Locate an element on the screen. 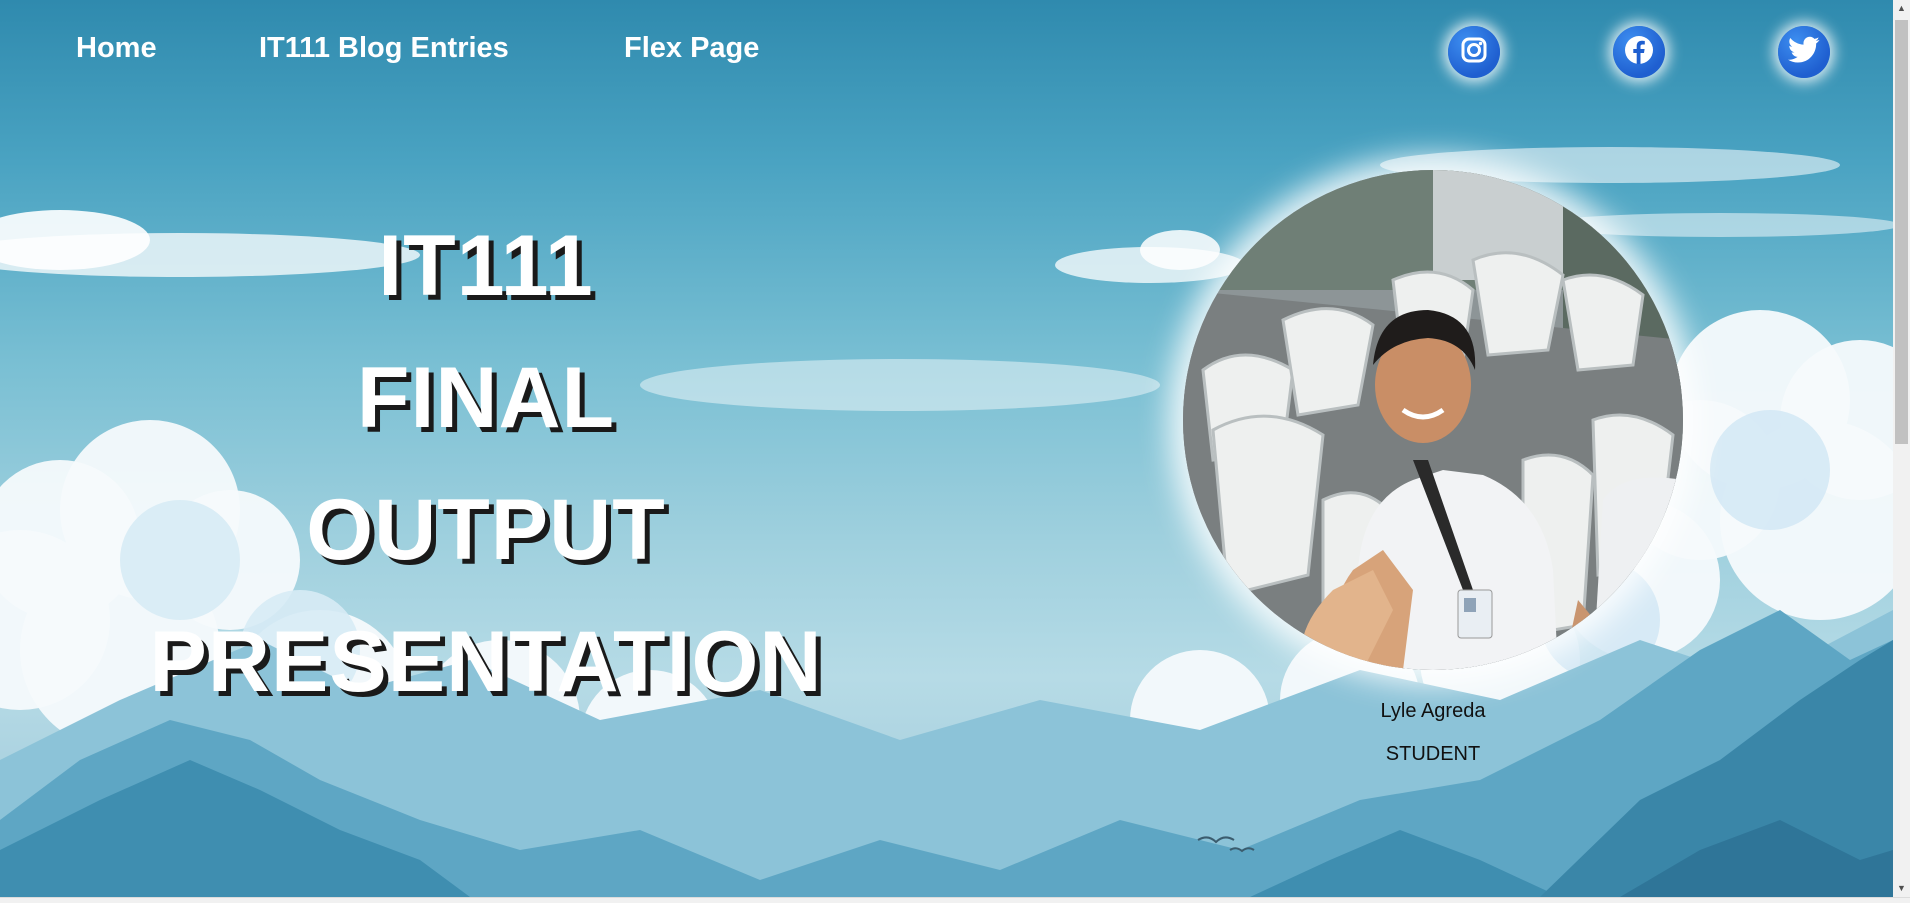  nav-link-flex-page: Flex Page is located at coordinates (691, 48).